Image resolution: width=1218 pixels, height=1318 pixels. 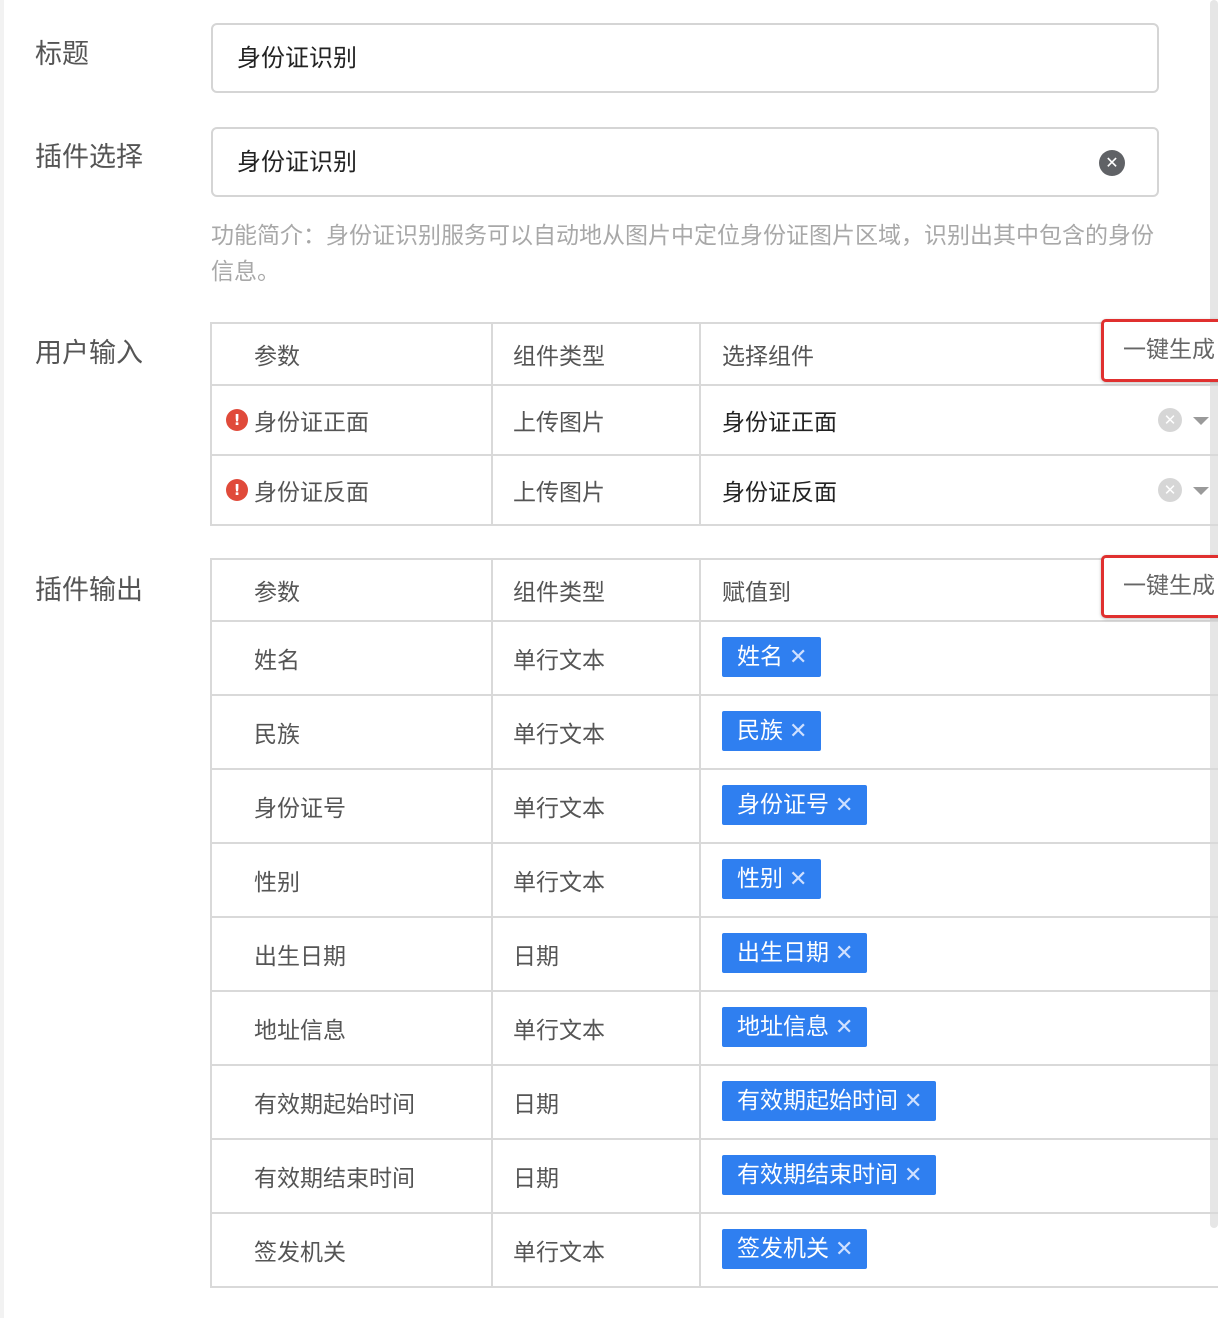 I want to click on table-row: 身份证号 单行文本 身份证号 ✕, so click(x=714, y=806).